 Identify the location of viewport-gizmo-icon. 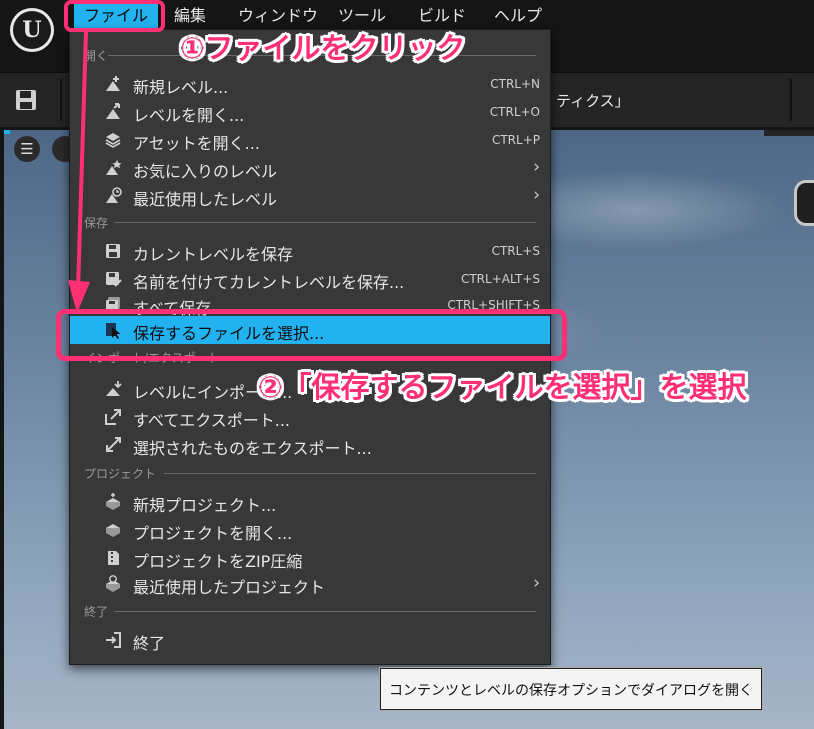
(804, 203).